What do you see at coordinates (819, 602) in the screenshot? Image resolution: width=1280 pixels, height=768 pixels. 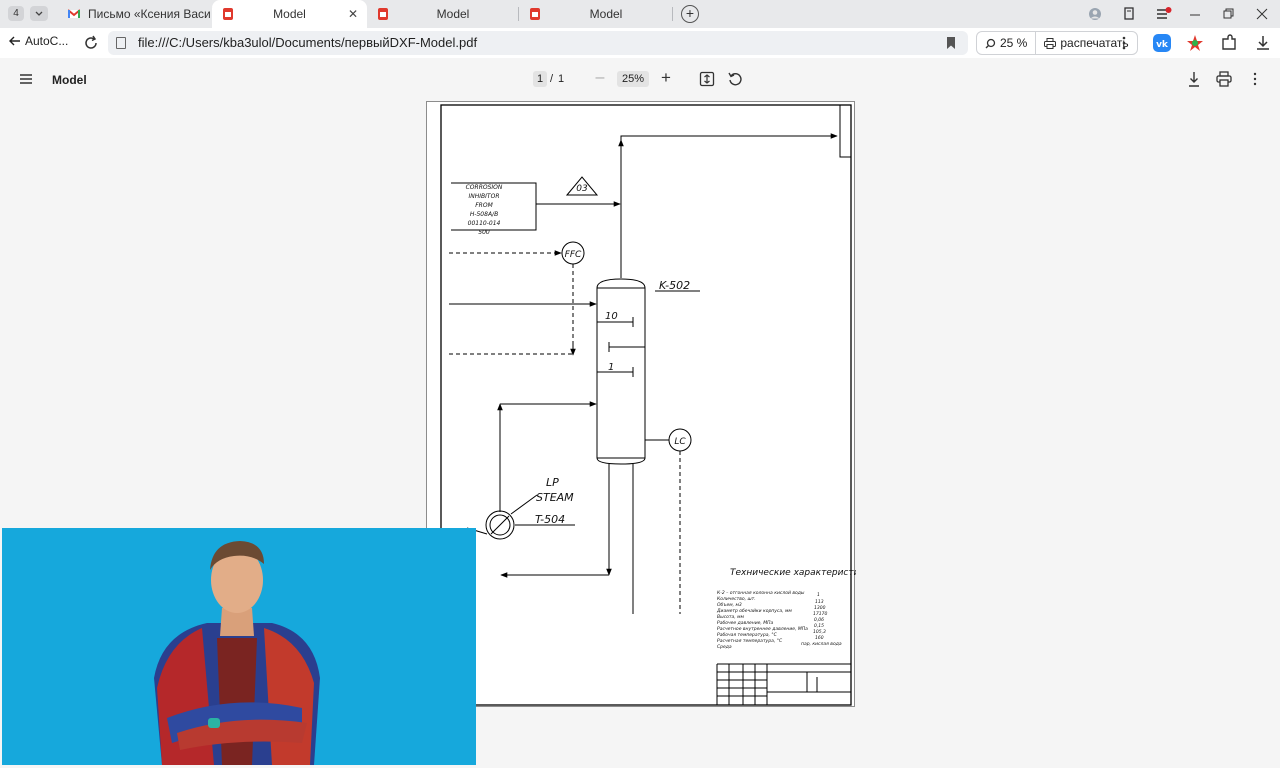 I see `tech-value: 113` at bounding box center [819, 602].